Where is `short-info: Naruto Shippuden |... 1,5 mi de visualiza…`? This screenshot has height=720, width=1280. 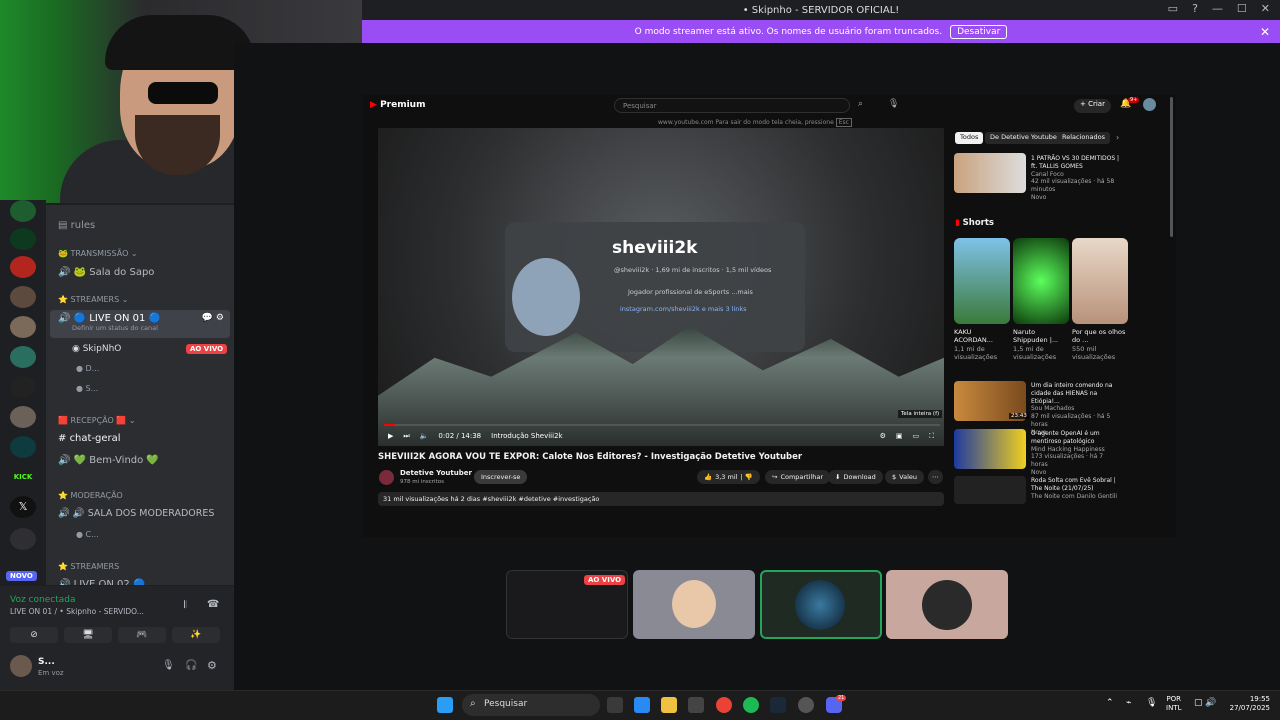
short-info: Naruto Shippuden |... 1,5 mi de visualiza… is located at coordinates (1042, 345).